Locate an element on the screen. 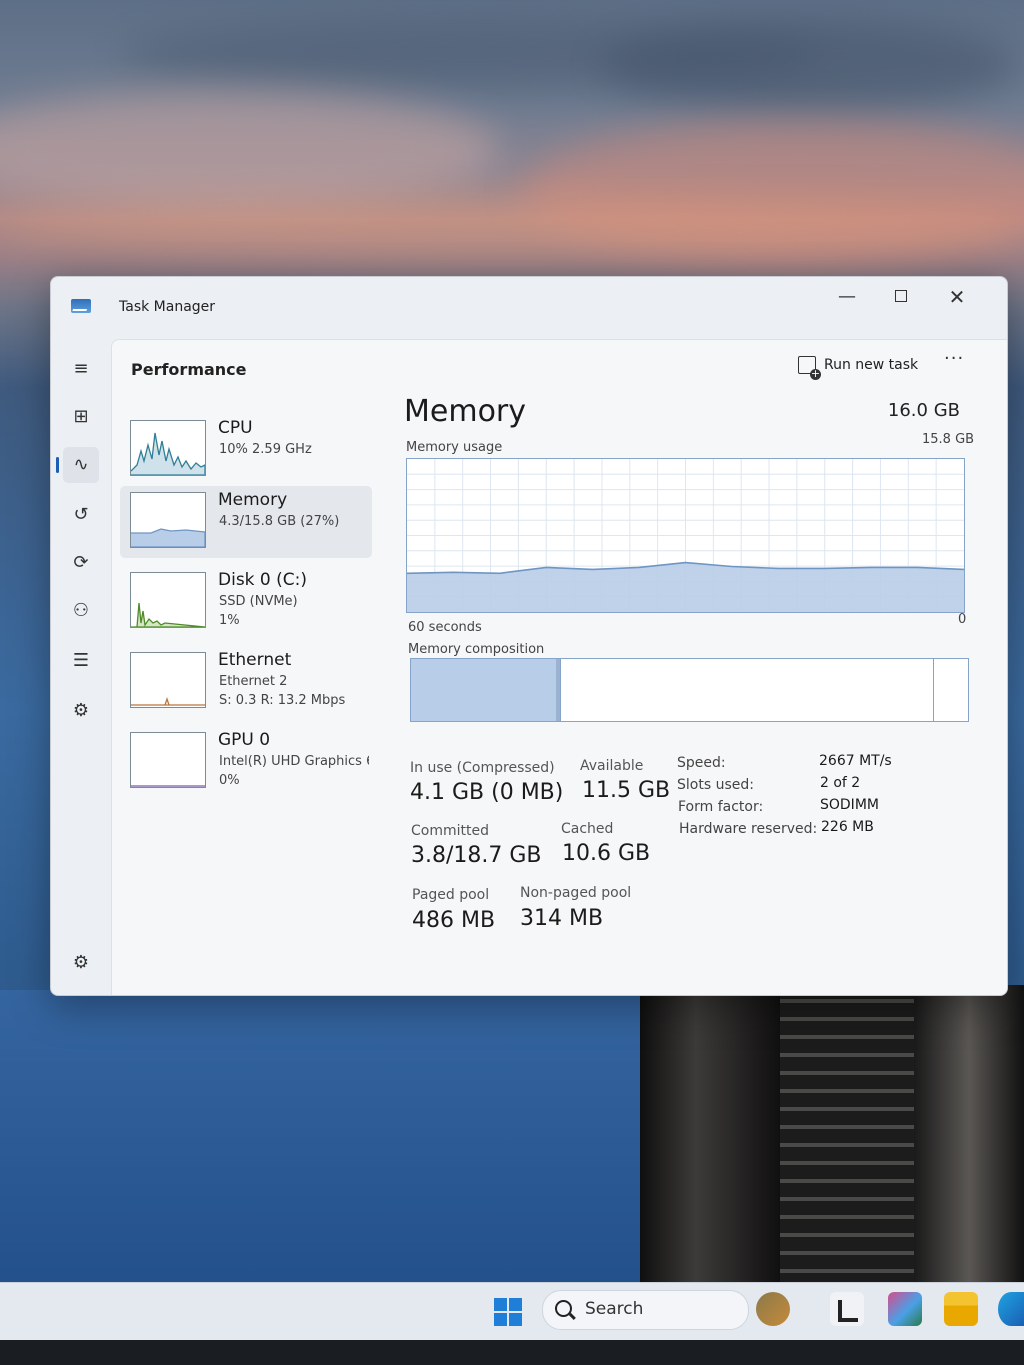 This screenshot has width=1024, height=1365. nav-settings: ⚙ is located at coordinates (81, 963).